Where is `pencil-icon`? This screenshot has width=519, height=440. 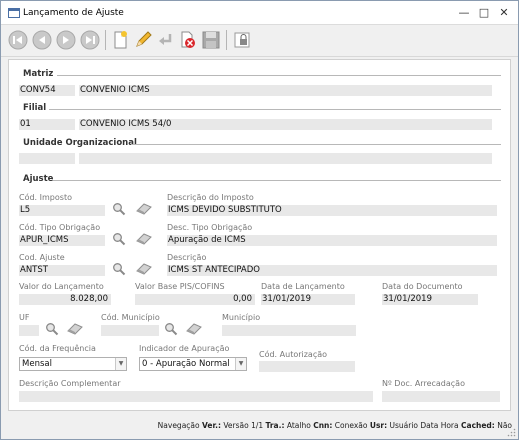 pencil-icon is located at coordinates (144, 39).